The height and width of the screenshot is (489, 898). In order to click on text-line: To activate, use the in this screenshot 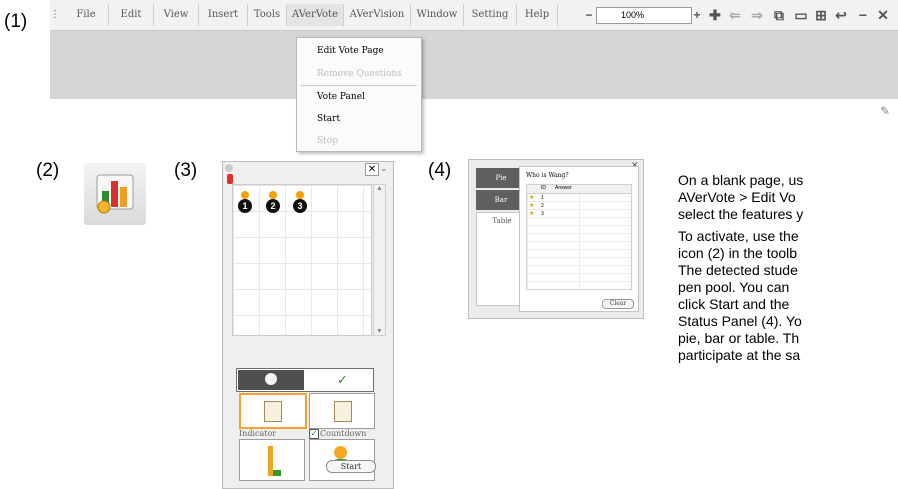, I will do `click(738, 236)`.